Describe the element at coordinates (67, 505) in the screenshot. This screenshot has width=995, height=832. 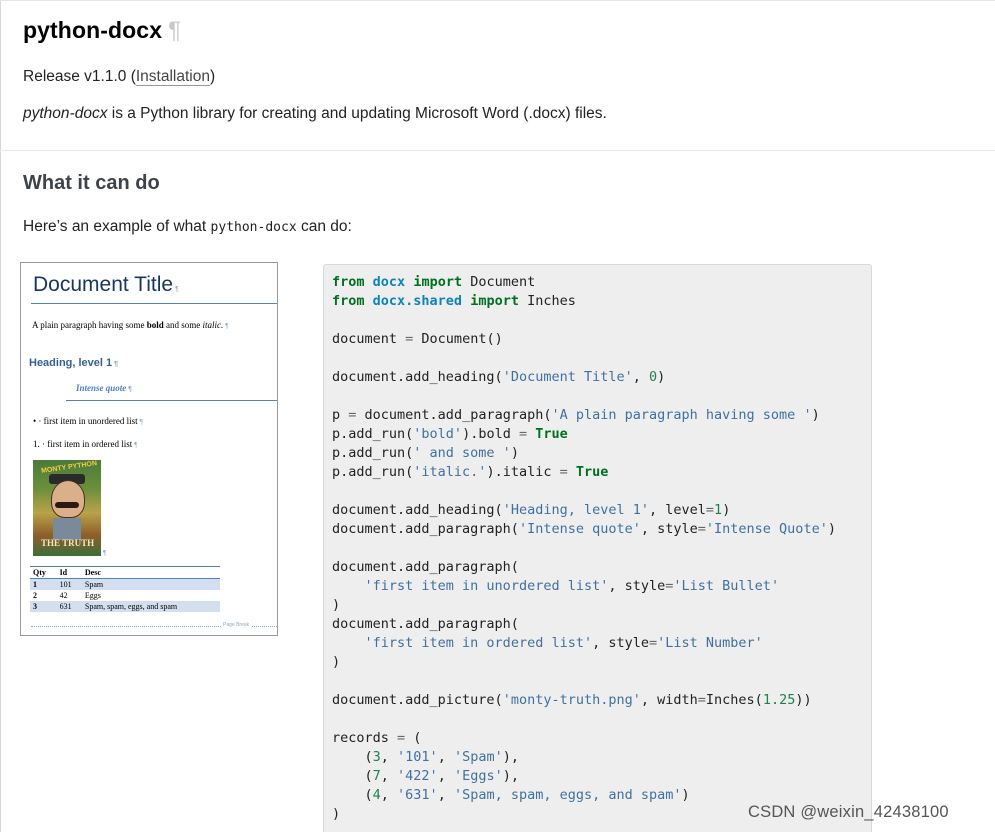
I see `picture-mustache` at that location.